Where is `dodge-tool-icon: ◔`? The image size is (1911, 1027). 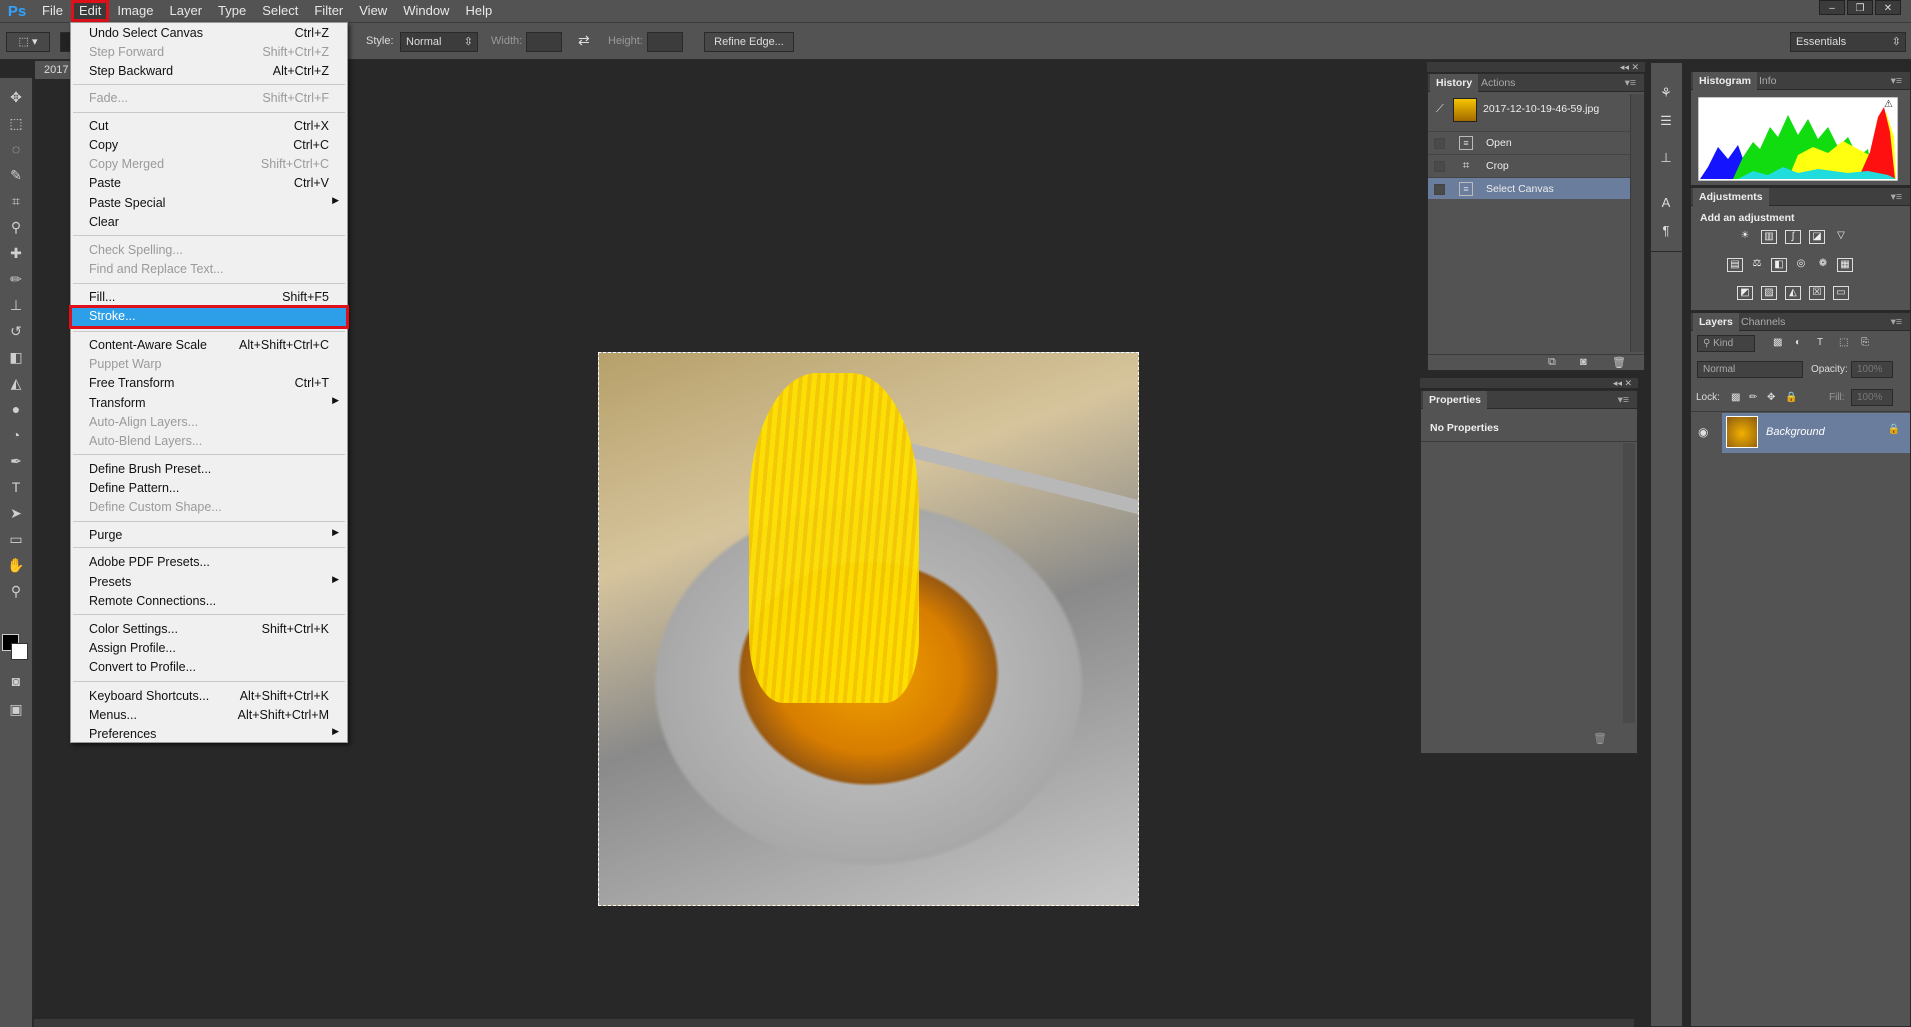 dodge-tool-icon: ◔ is located at coordinates (16, 435).